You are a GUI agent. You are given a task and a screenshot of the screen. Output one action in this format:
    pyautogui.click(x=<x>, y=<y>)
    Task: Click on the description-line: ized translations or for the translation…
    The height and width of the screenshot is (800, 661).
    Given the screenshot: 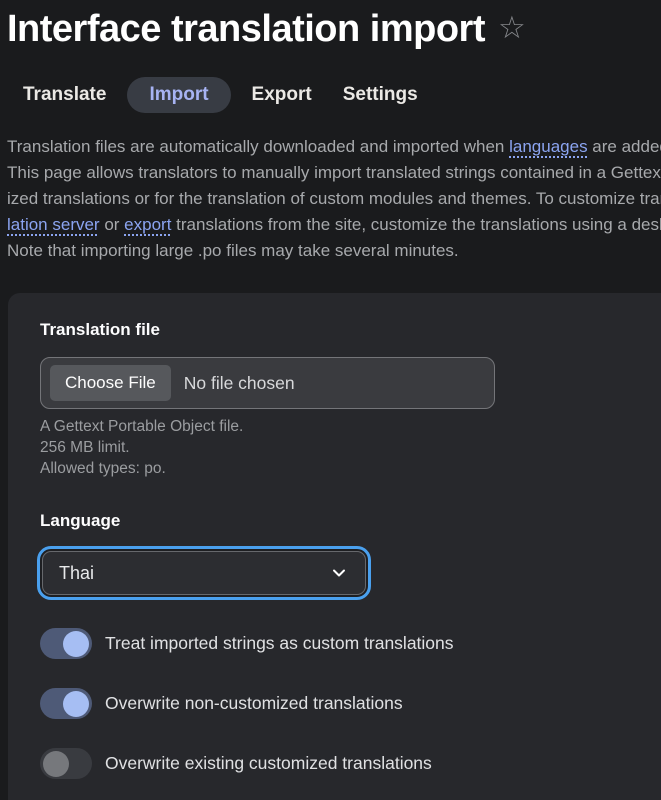 What is the action you would take?
    pyautogui.click(x=334, y=198)
    